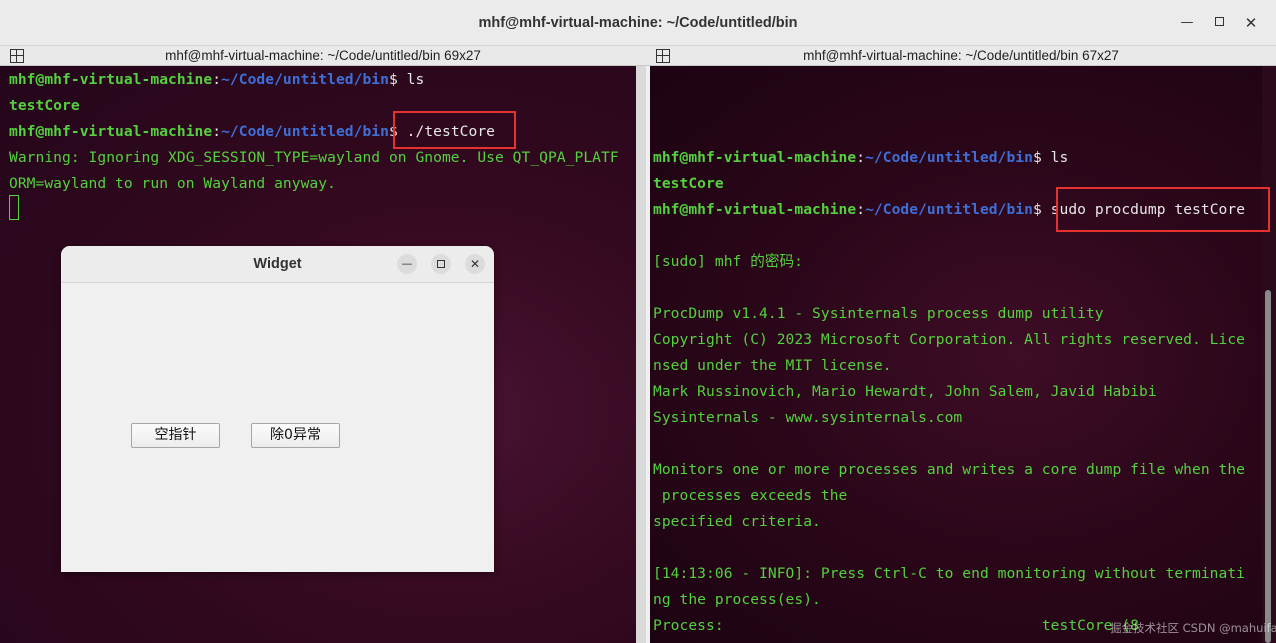 The height and width of the screenshot is (643, 1276). Describe the element at coordinates (641, 354) in the screenshot. I see `pane-divider` at that location.